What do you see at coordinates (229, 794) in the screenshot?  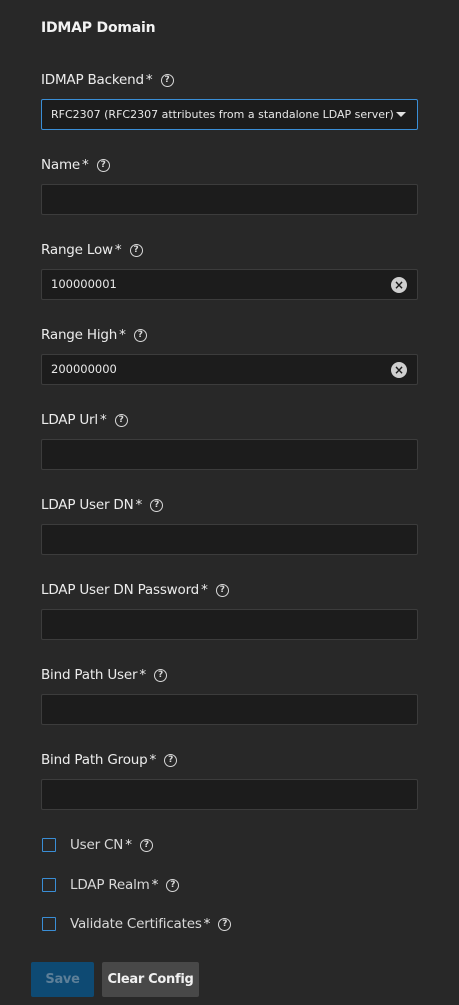 I see `bind-path-group-input` at bounding box center [229, 794].